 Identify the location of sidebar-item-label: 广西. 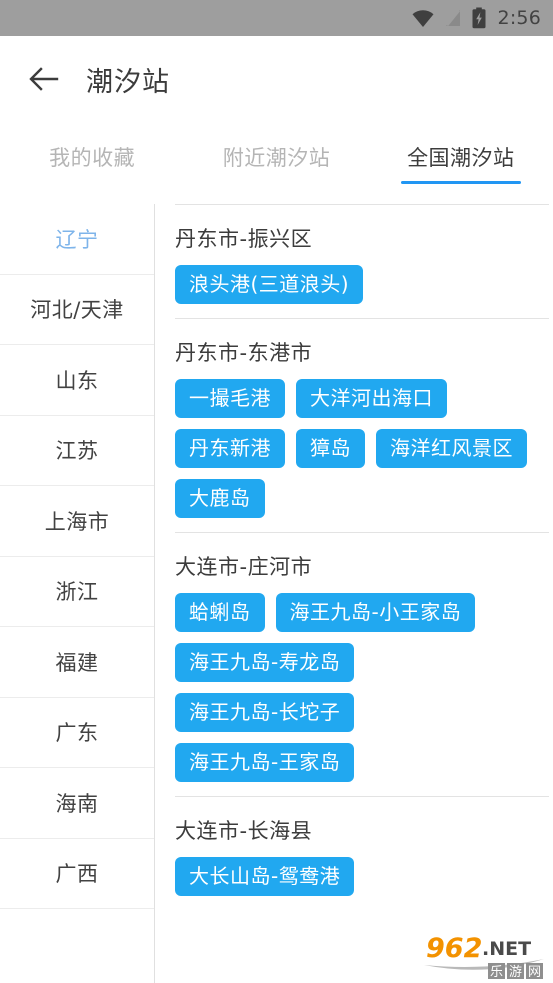
(77, 874).